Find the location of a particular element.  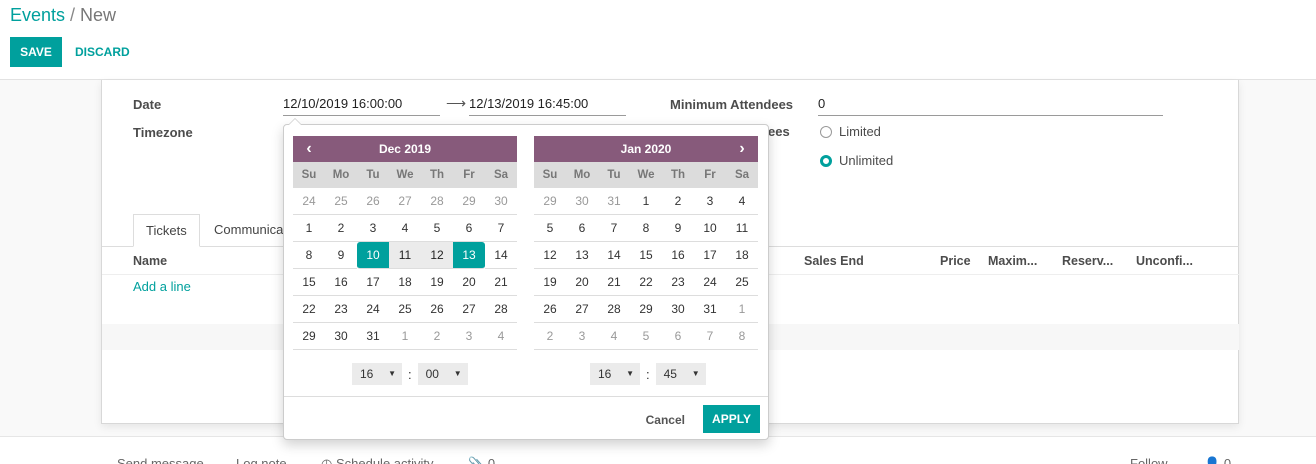

min-attendees-field: 0 is located at coordinates (990, 105).